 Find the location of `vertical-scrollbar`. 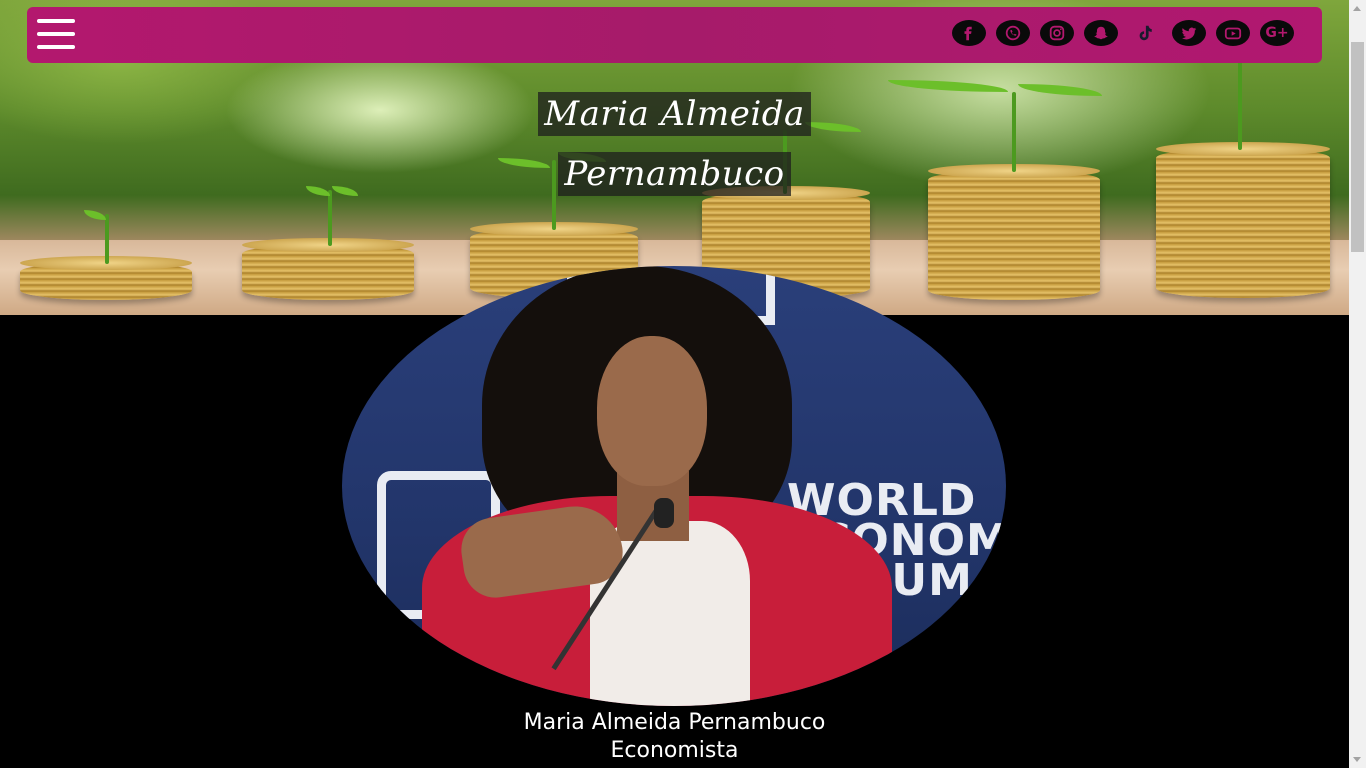

vertical-scrollbar is located at coordinates (1357, 384).